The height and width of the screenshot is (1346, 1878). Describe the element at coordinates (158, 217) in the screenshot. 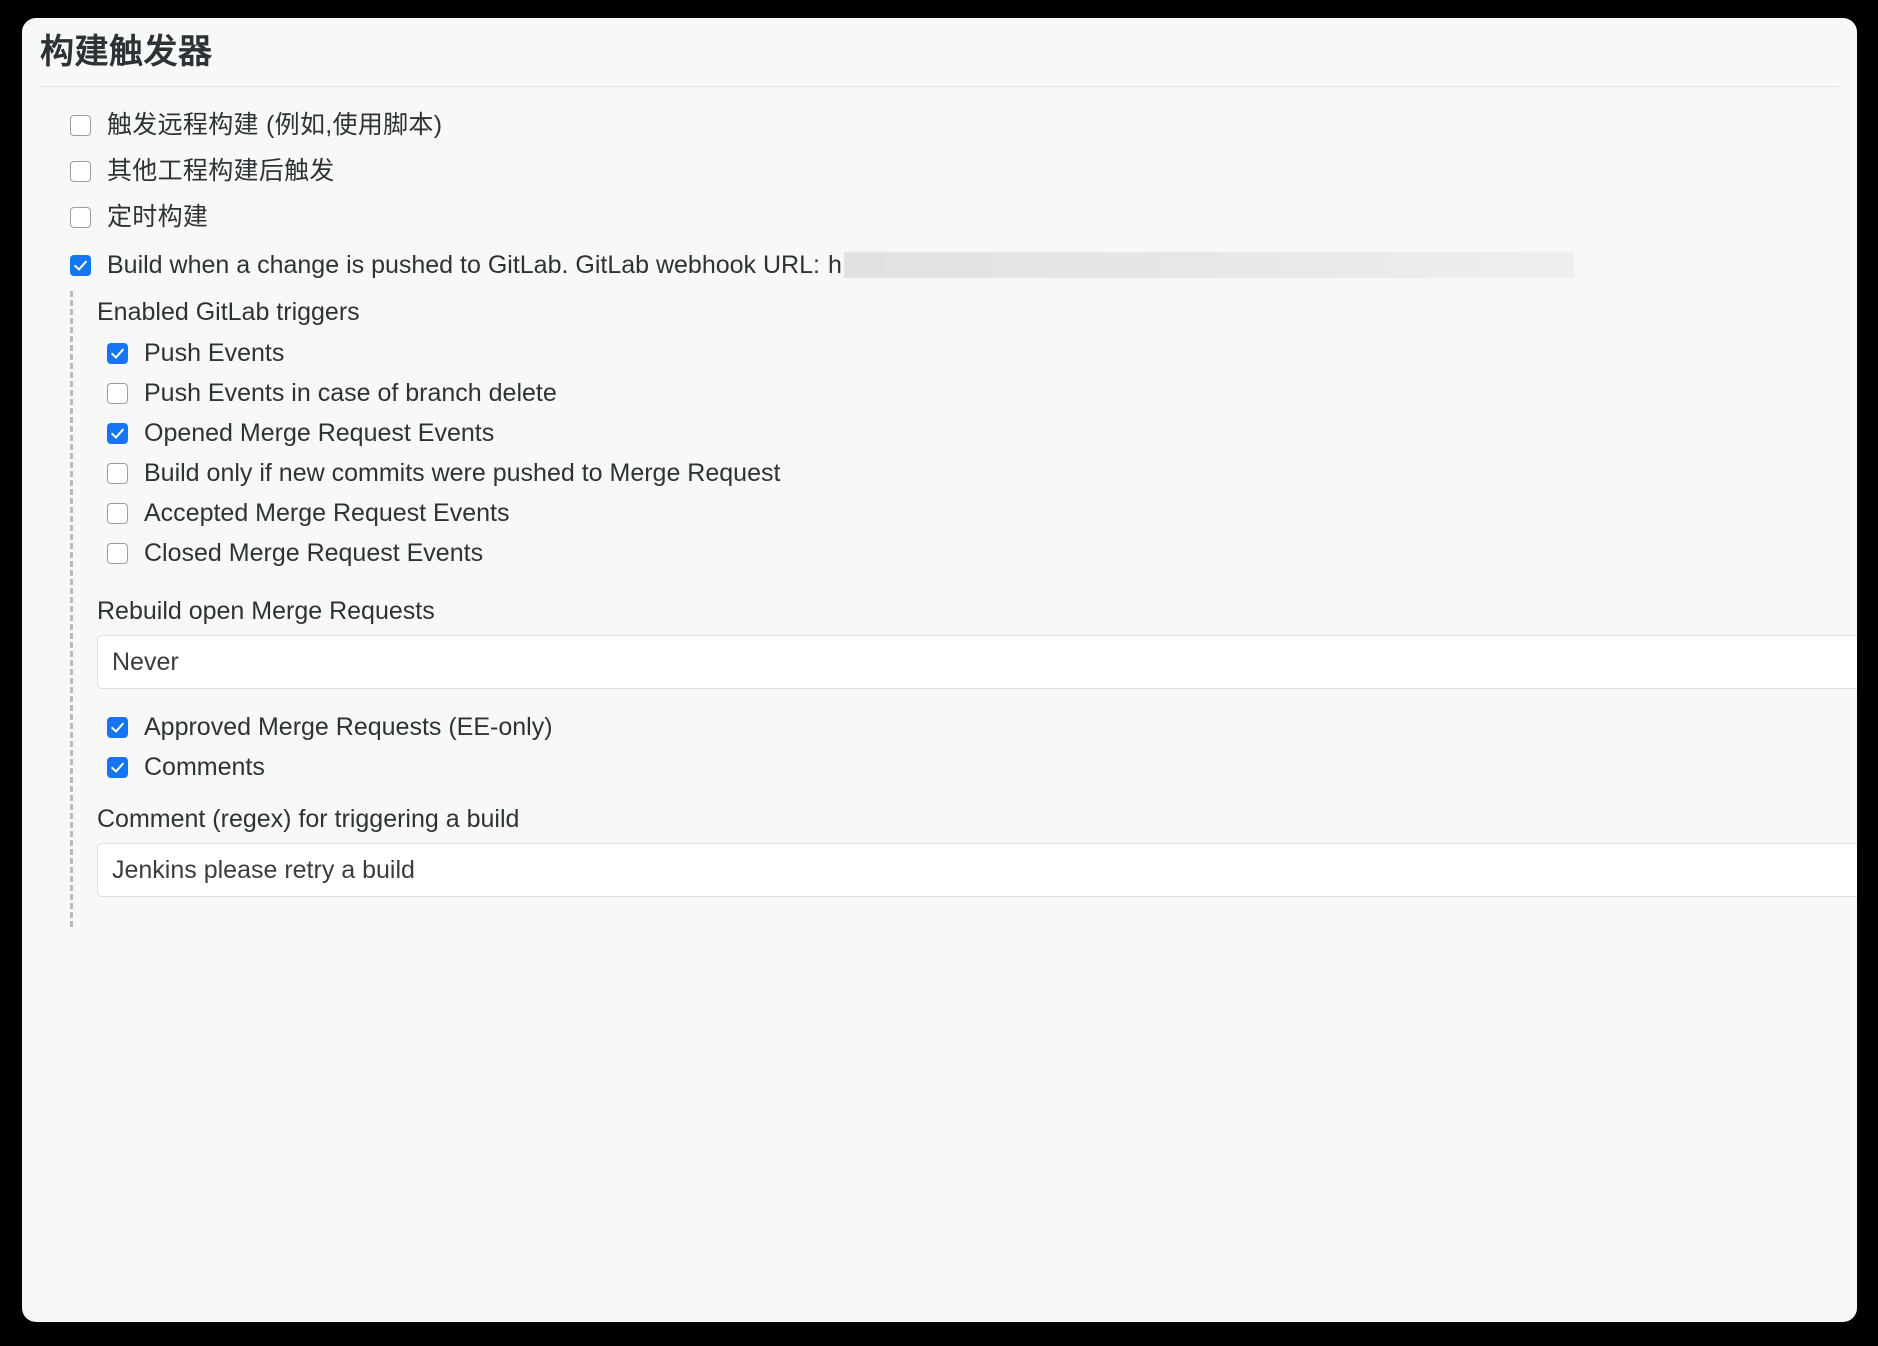

I see `trigger-label-schedule: 定时构建` at that location.